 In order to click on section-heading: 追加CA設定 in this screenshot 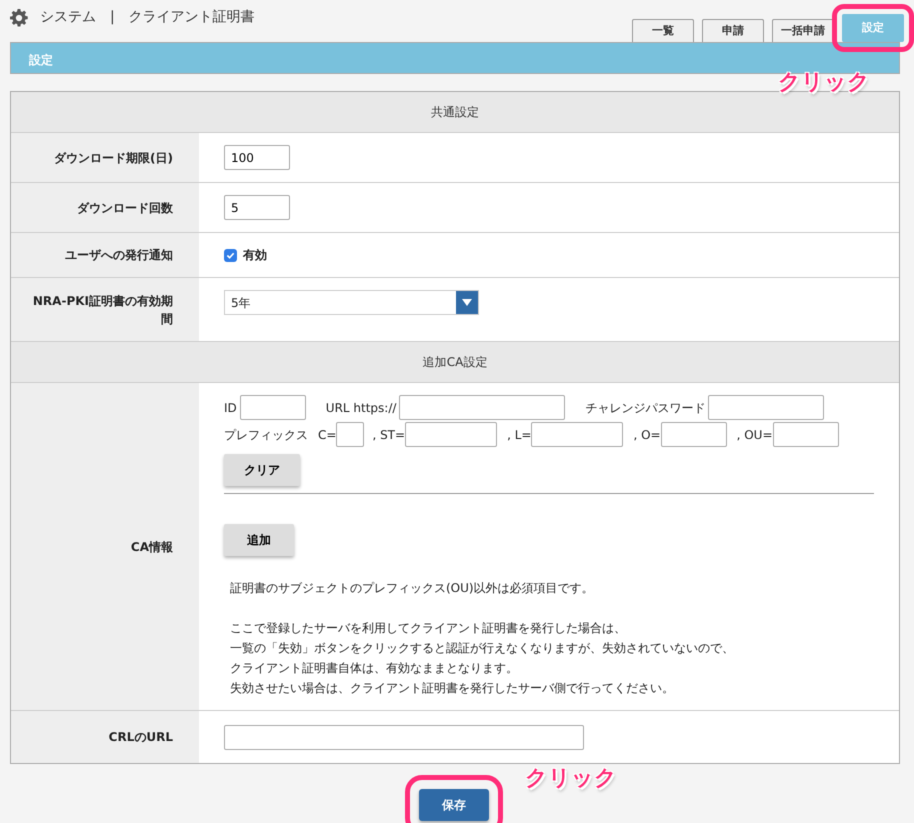, I will do `click(455, 362)`.